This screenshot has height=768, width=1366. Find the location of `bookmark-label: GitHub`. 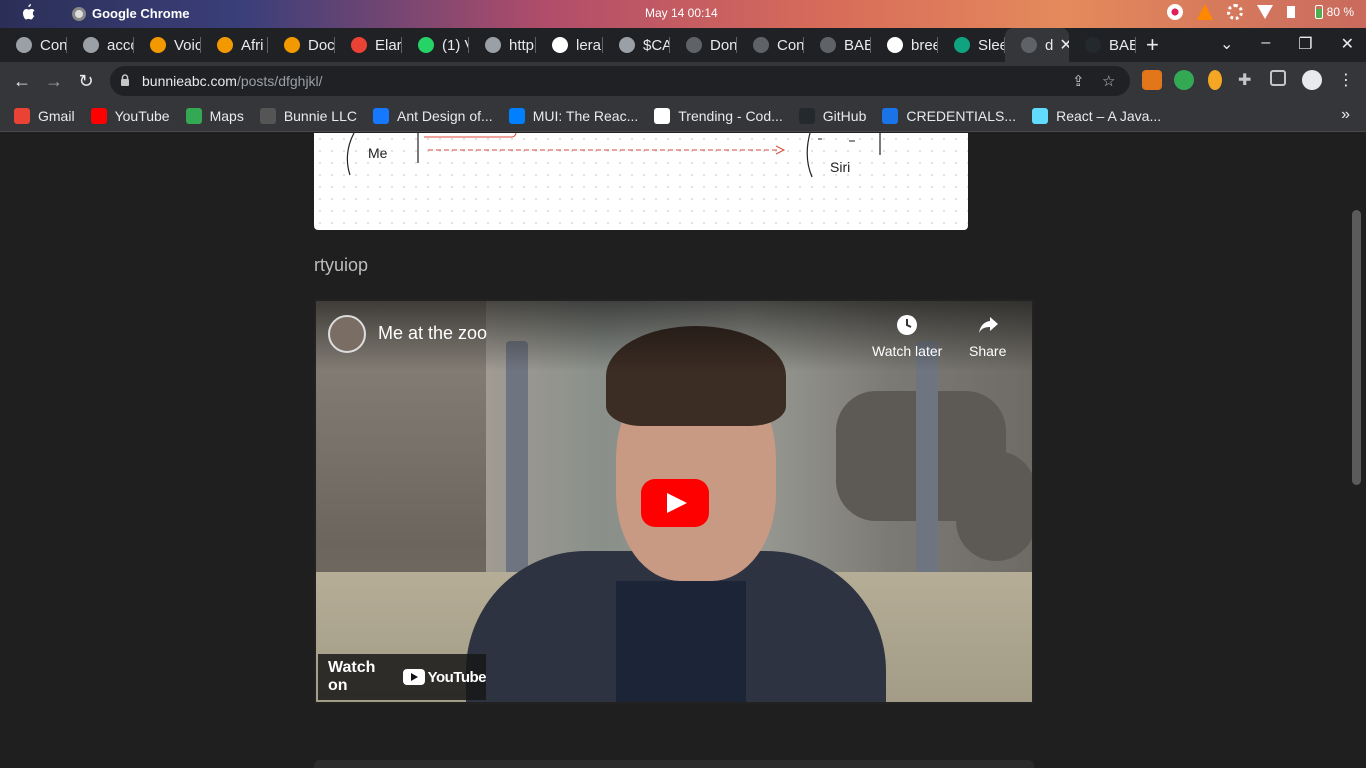

bookmark-label: GitHub is located at coordinates (844, 115).